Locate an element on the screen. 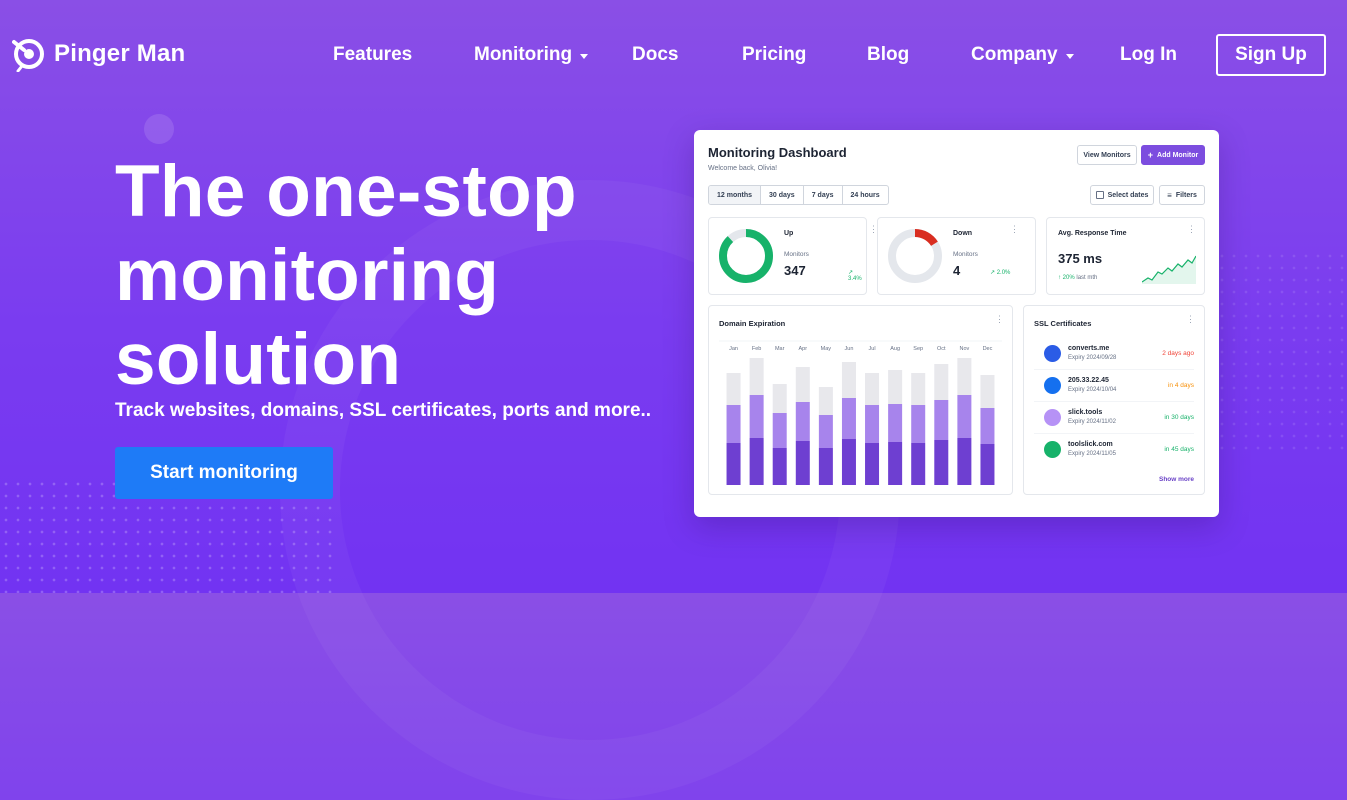 Image resolution: width=1347 pixels, height=800 pixels. slick-logo-icon is located at coordinates (1052, 417).